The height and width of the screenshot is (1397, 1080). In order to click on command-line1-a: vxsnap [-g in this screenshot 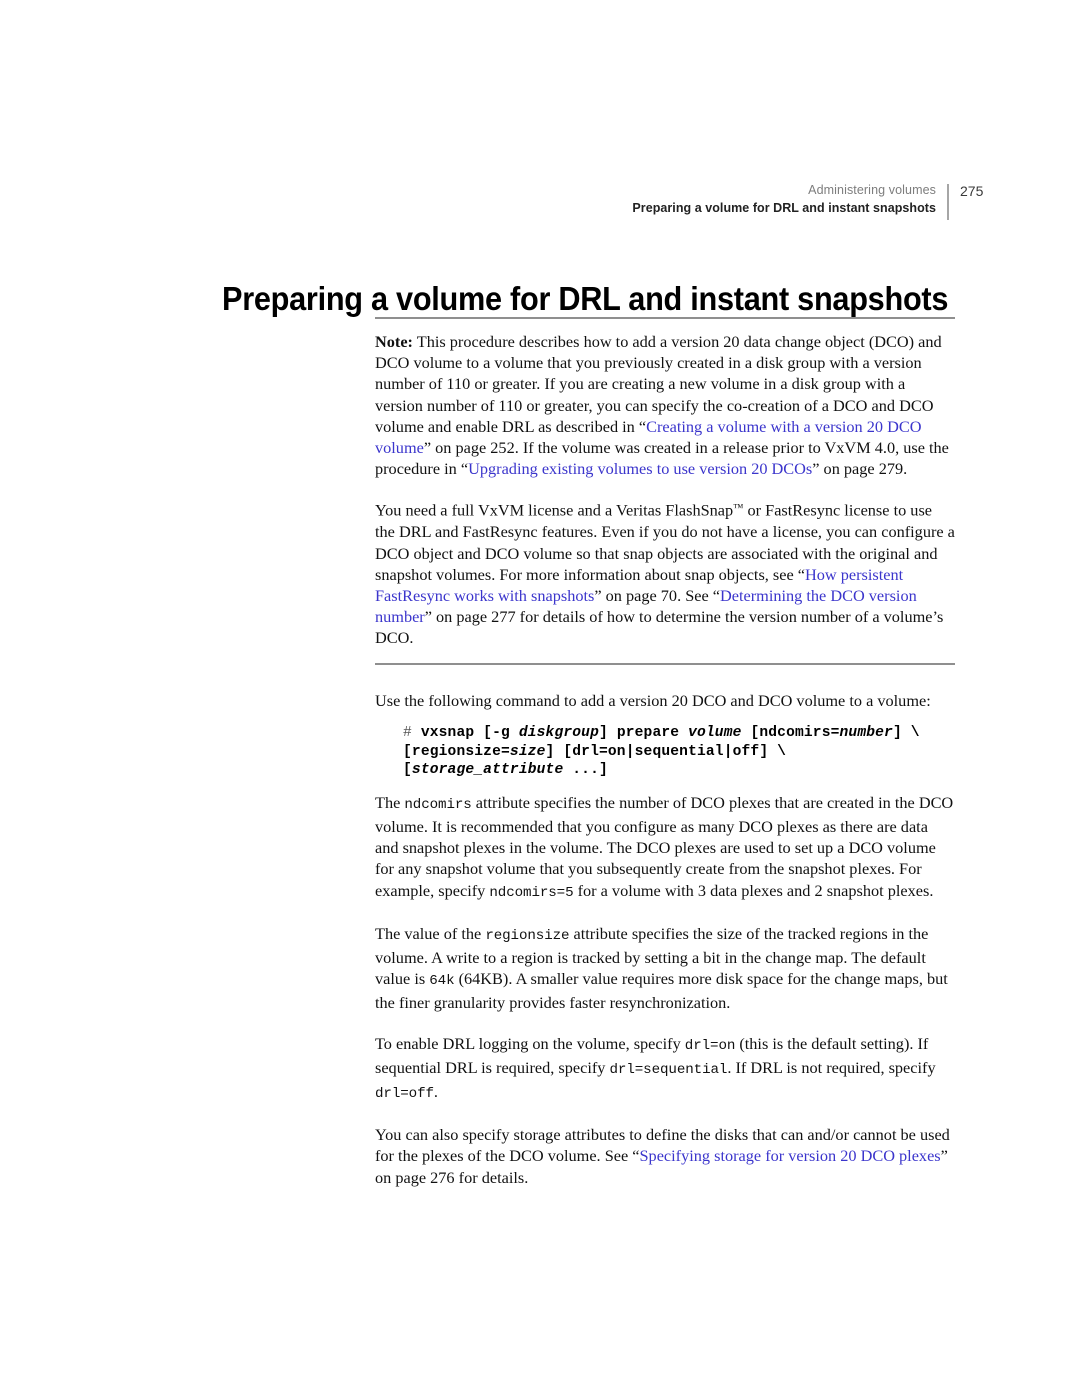, I will do `click(465, 733)`.